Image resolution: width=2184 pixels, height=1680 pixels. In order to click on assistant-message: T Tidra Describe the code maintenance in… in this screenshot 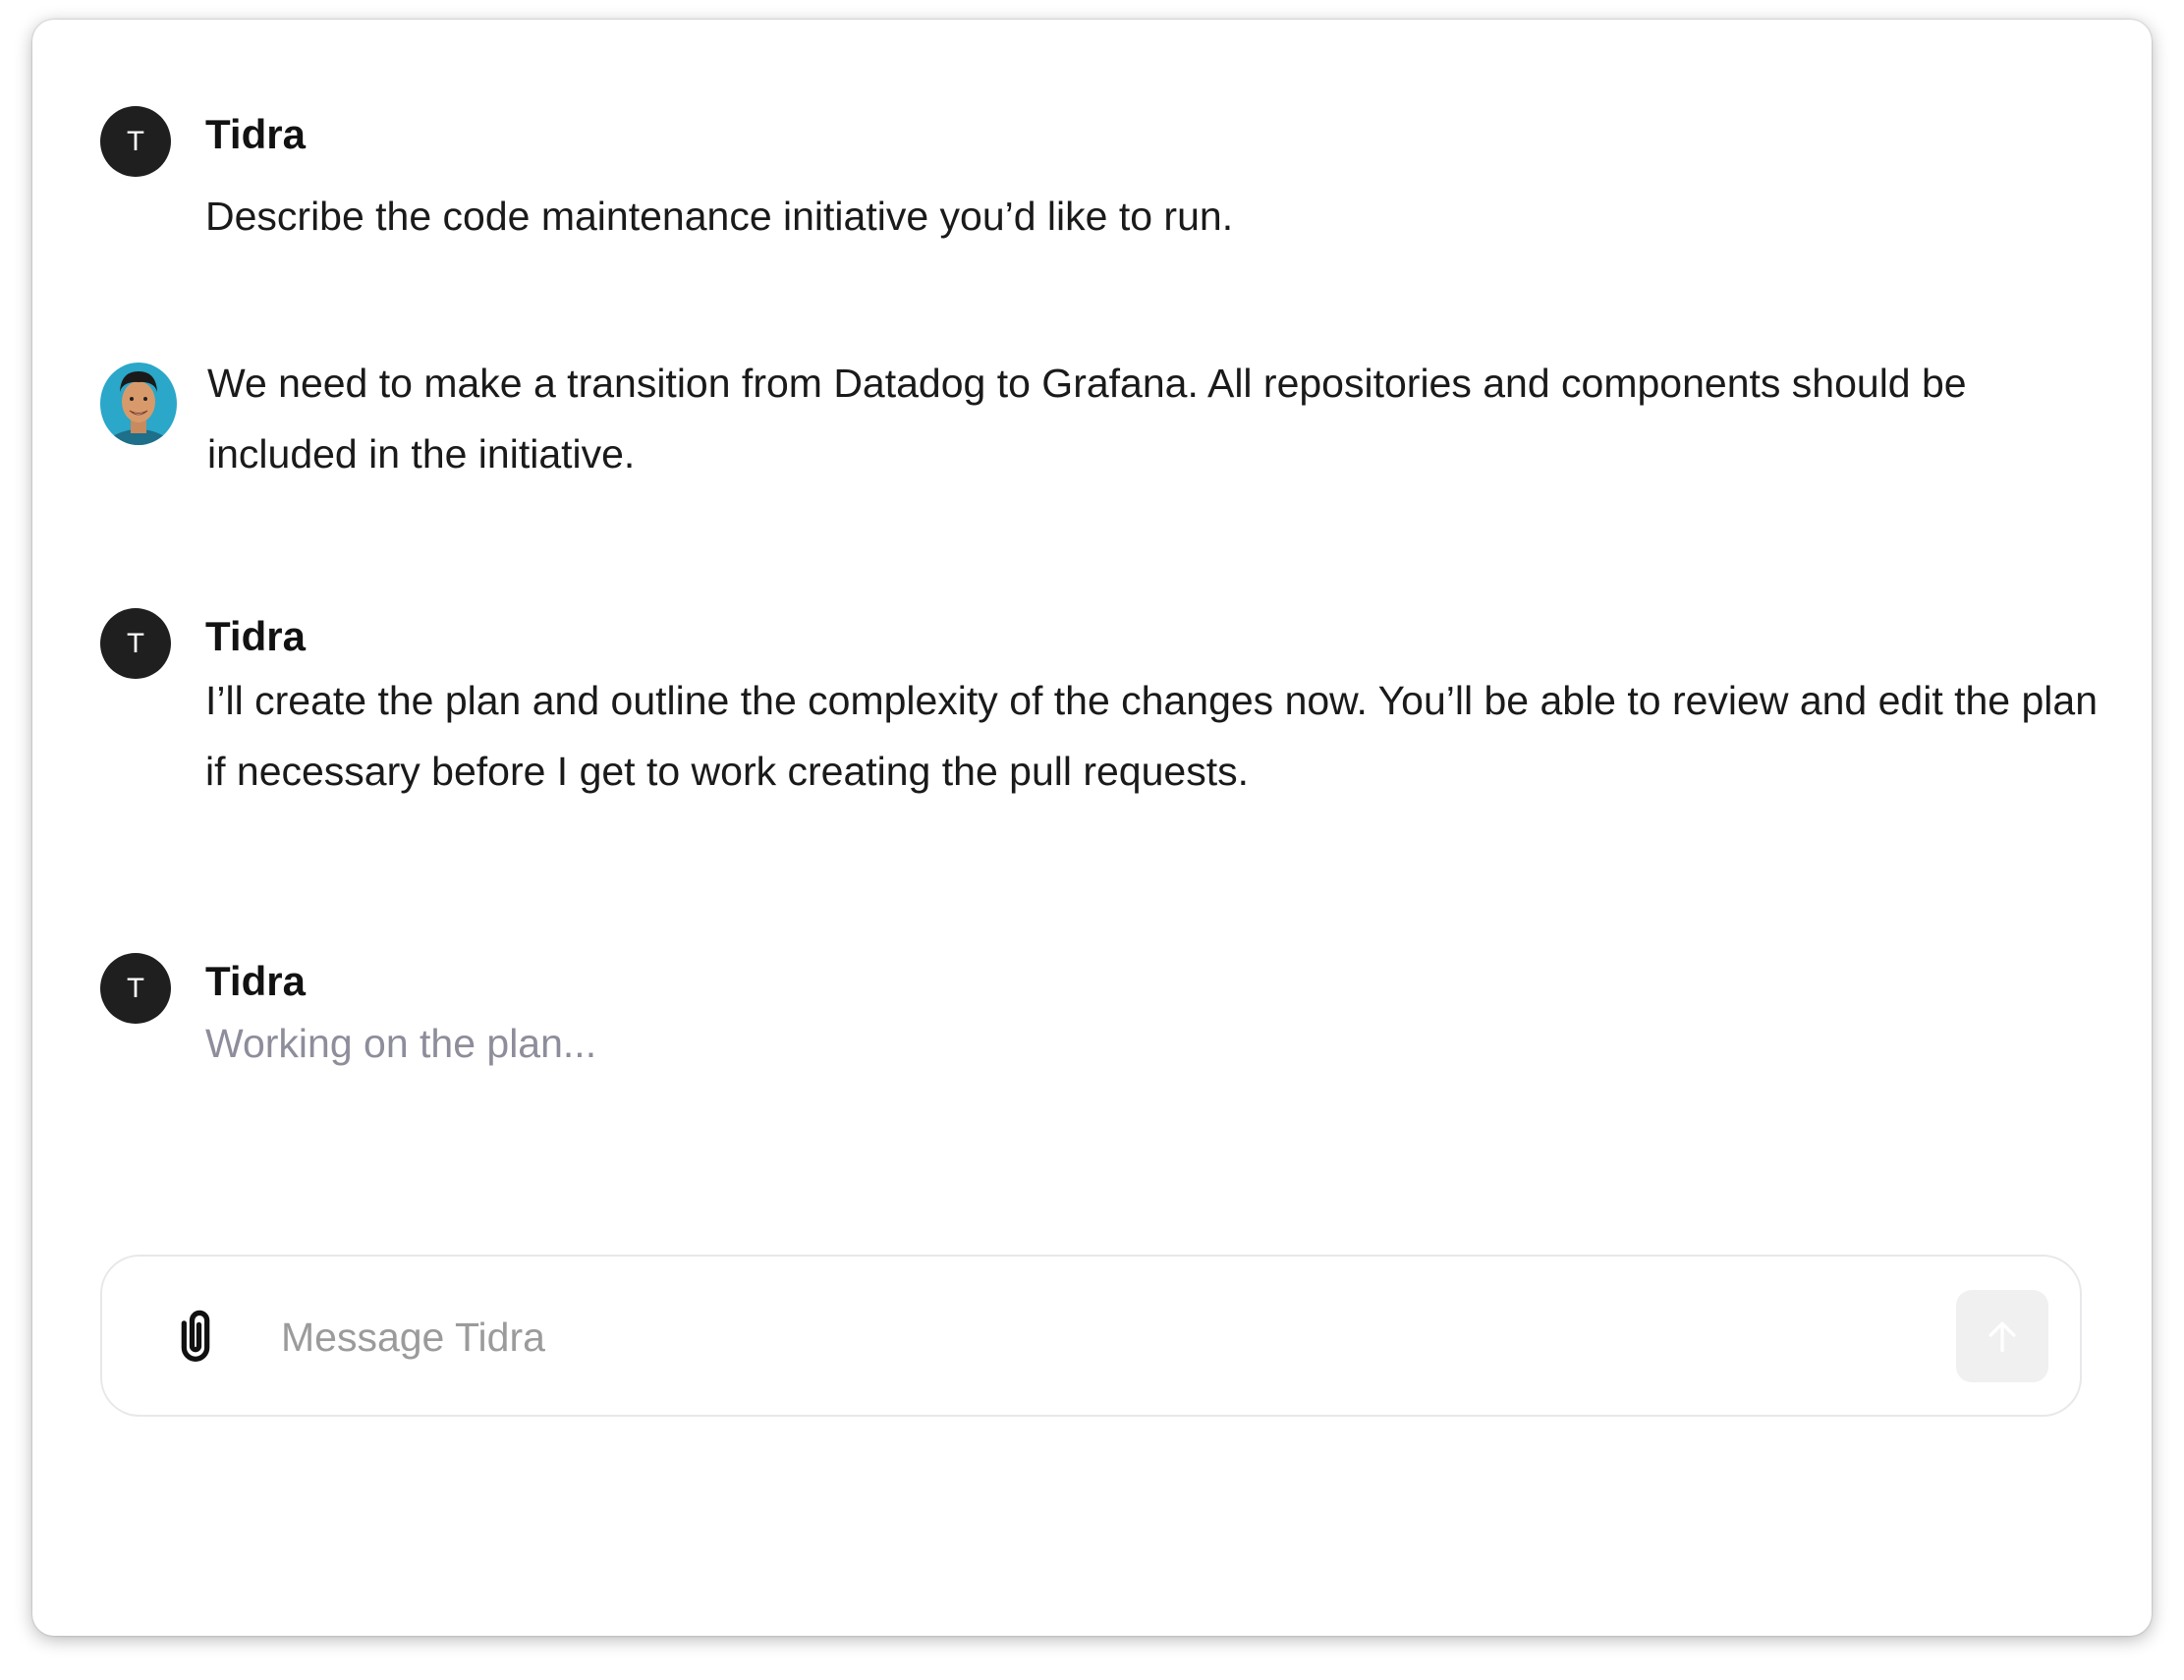, I will do `click(1102, 151)`.